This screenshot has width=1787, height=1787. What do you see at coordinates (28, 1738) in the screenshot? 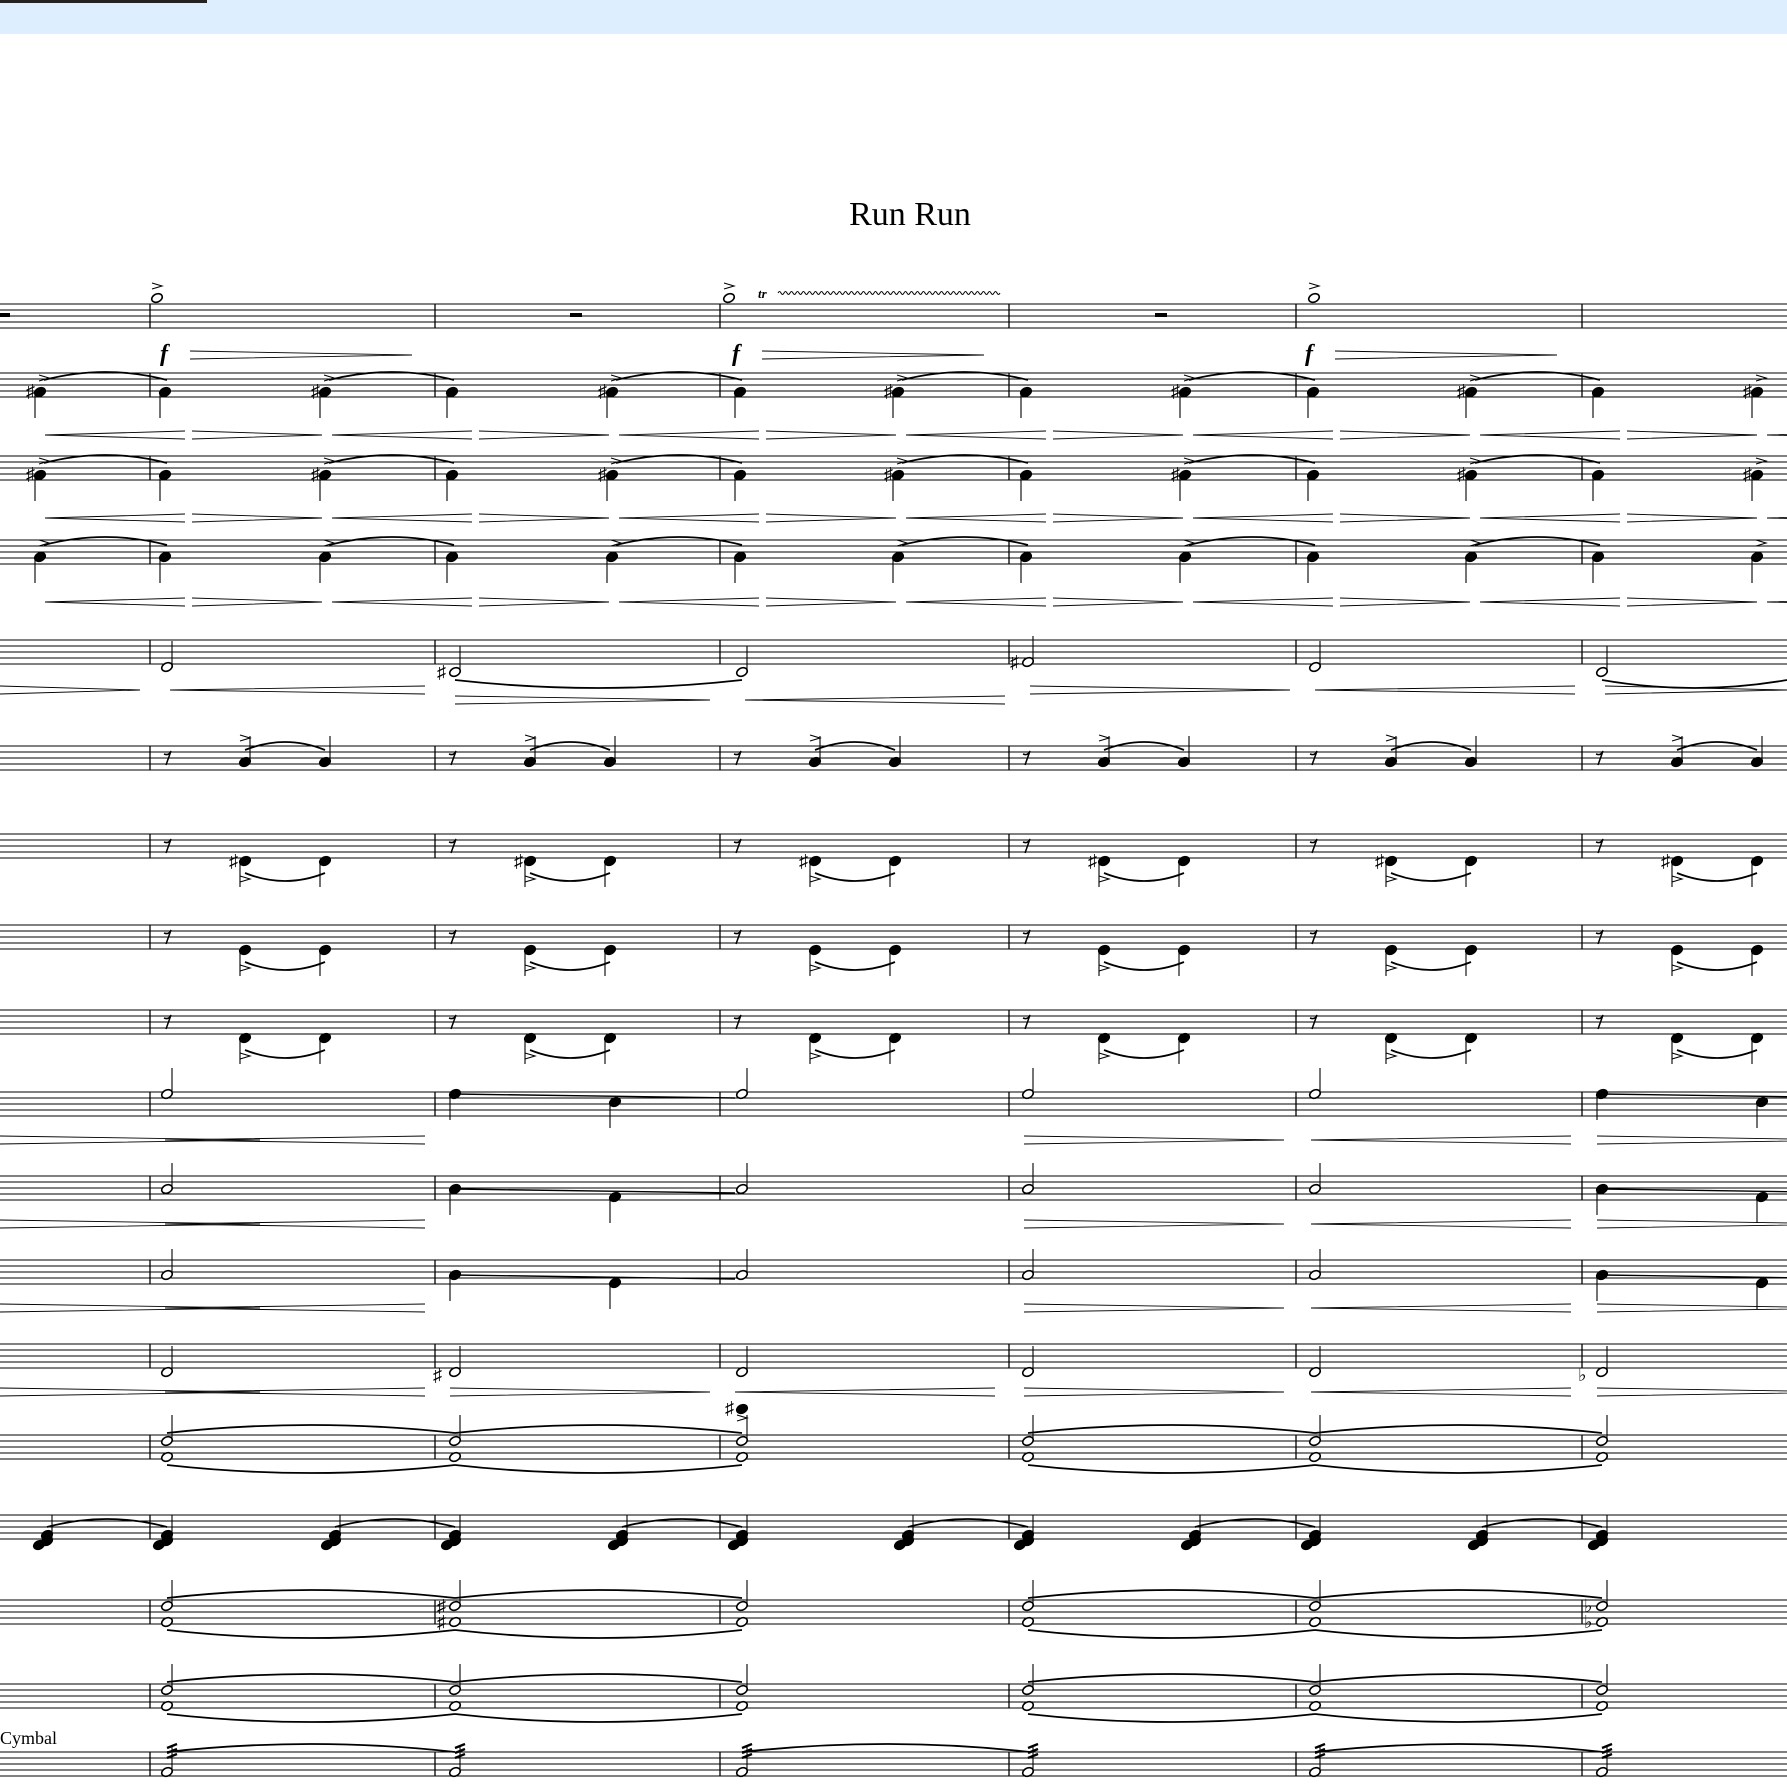
I see `instrument-label-cymbal: Cymbal` at bounding box center [28, 1738].